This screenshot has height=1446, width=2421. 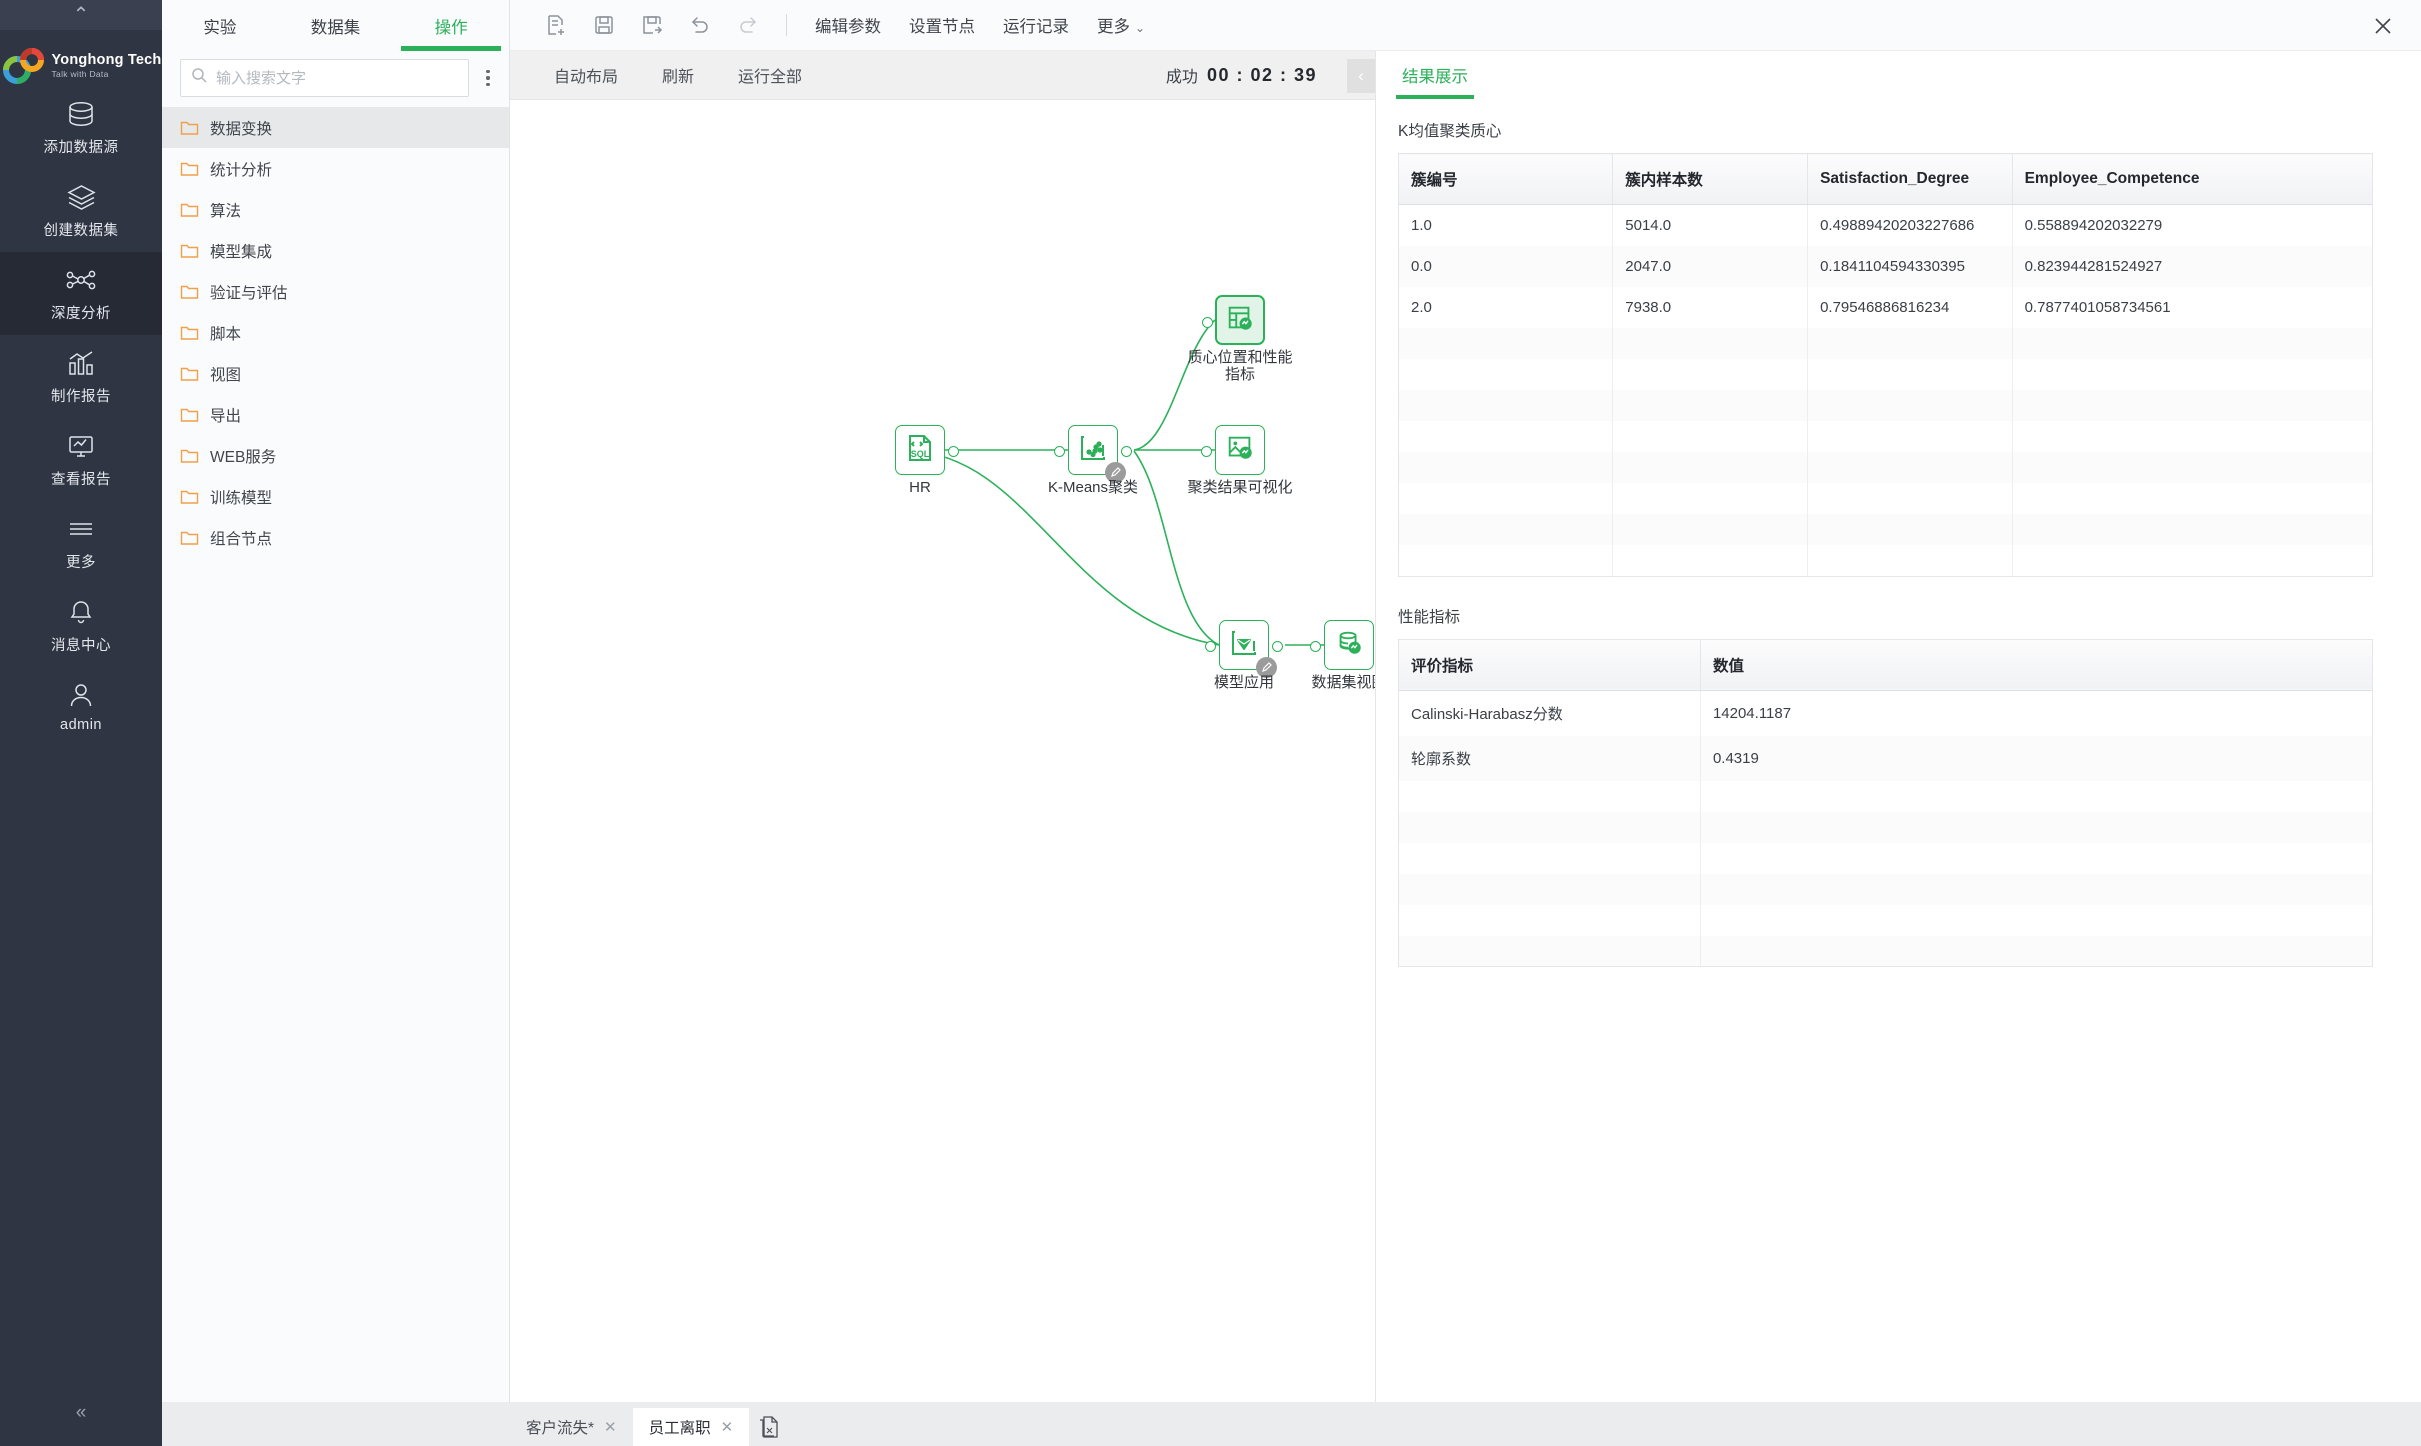 What do you see at coordinates (1342, 655) in the screenshot?
I see `workflow-node-dataset-view: 数据集视图` at bounding box center [1342, 655].